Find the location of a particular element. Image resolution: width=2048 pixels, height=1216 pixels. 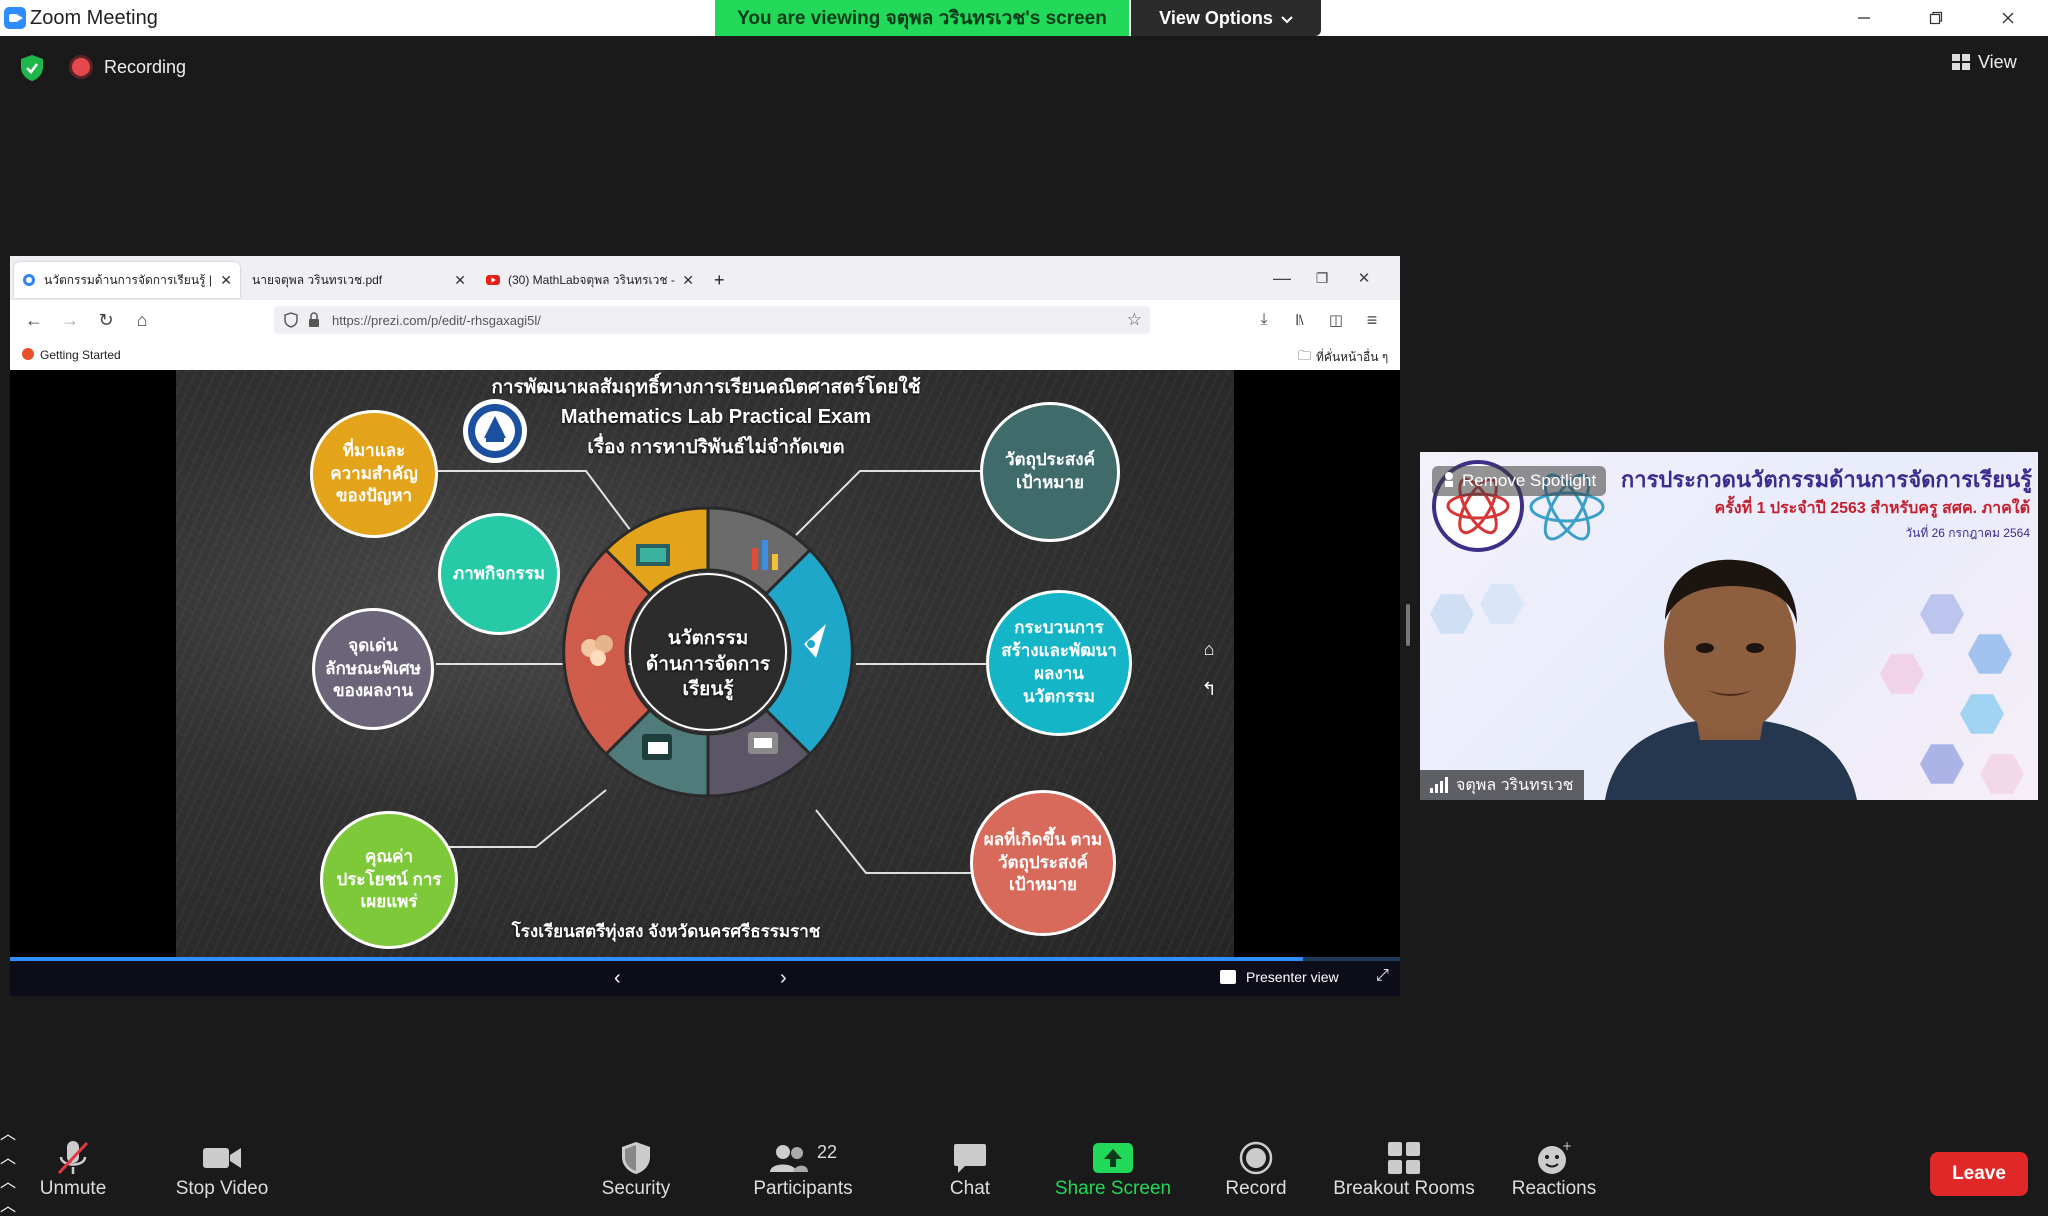

background-title: การประกวดนวัตกรรมด้านการจัดการเรียนรู้ is located at coordinates (1826, 479).